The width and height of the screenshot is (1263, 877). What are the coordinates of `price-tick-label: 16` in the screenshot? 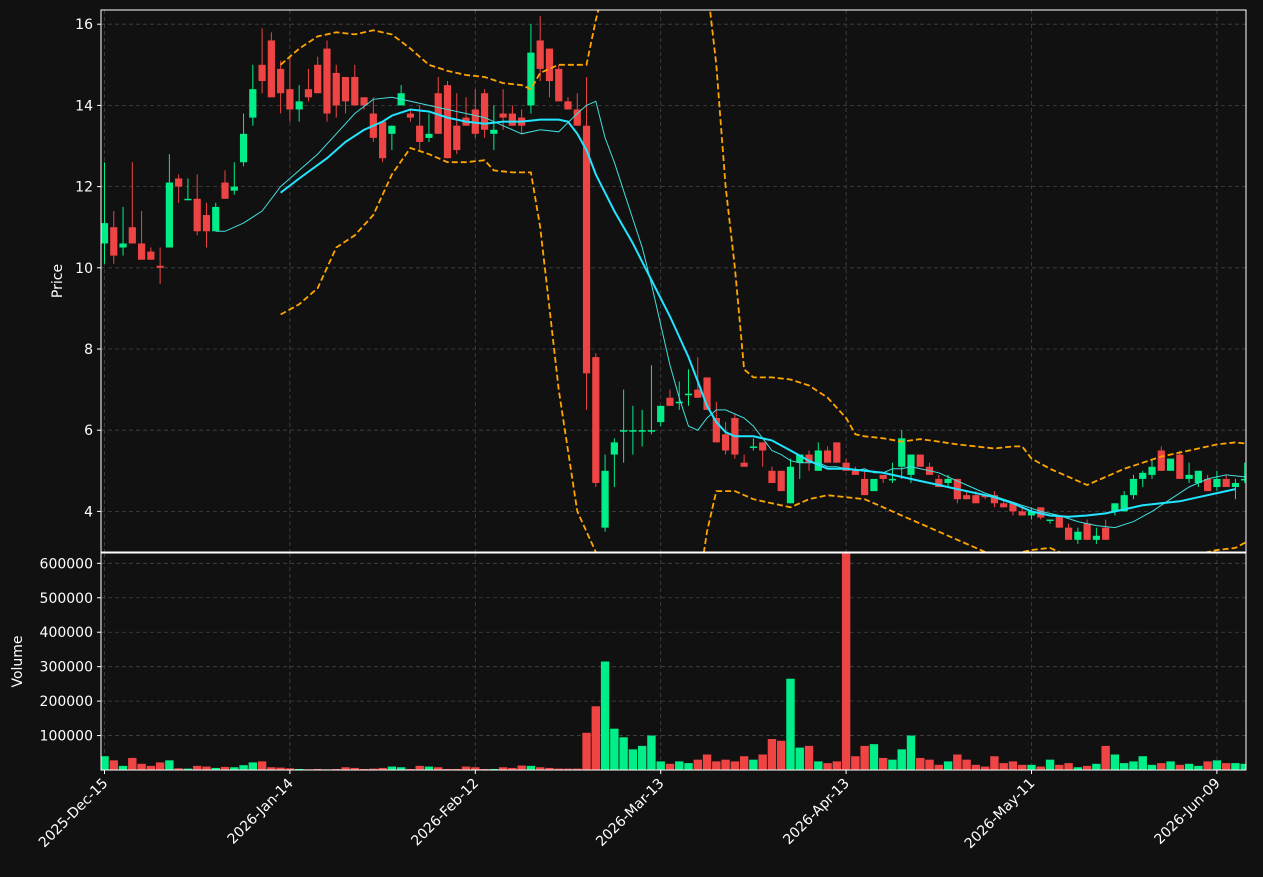 It's located at (84, 25).